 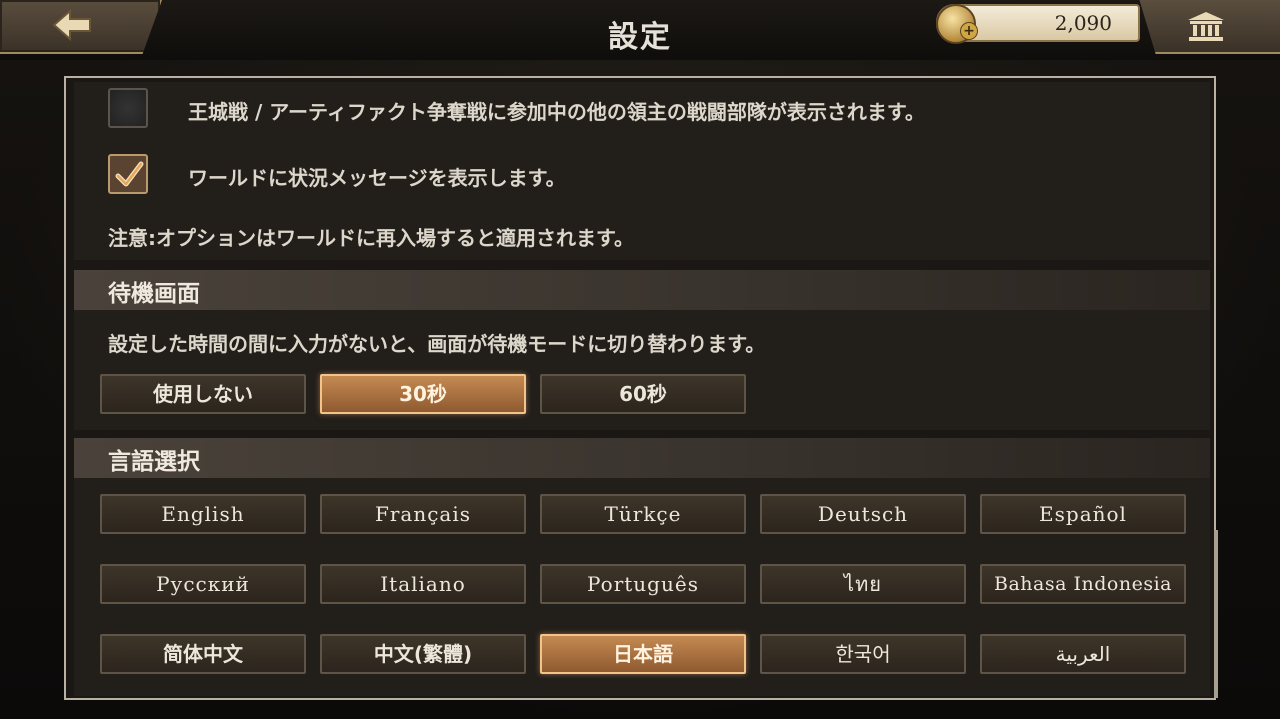 What do you see at coordinates (640, 30) in the screenshot?
I see `top-bar: 設定 + 2,090` at bounding box center [640, 30].